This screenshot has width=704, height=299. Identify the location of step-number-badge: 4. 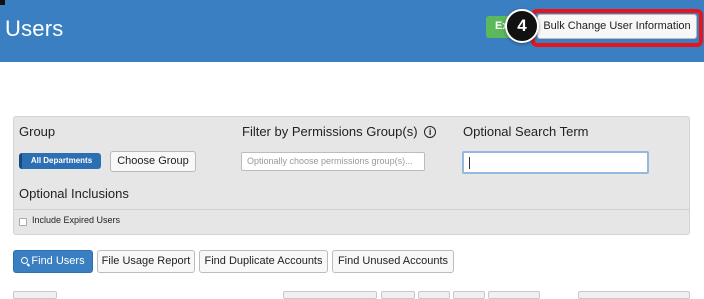
(522, 26).